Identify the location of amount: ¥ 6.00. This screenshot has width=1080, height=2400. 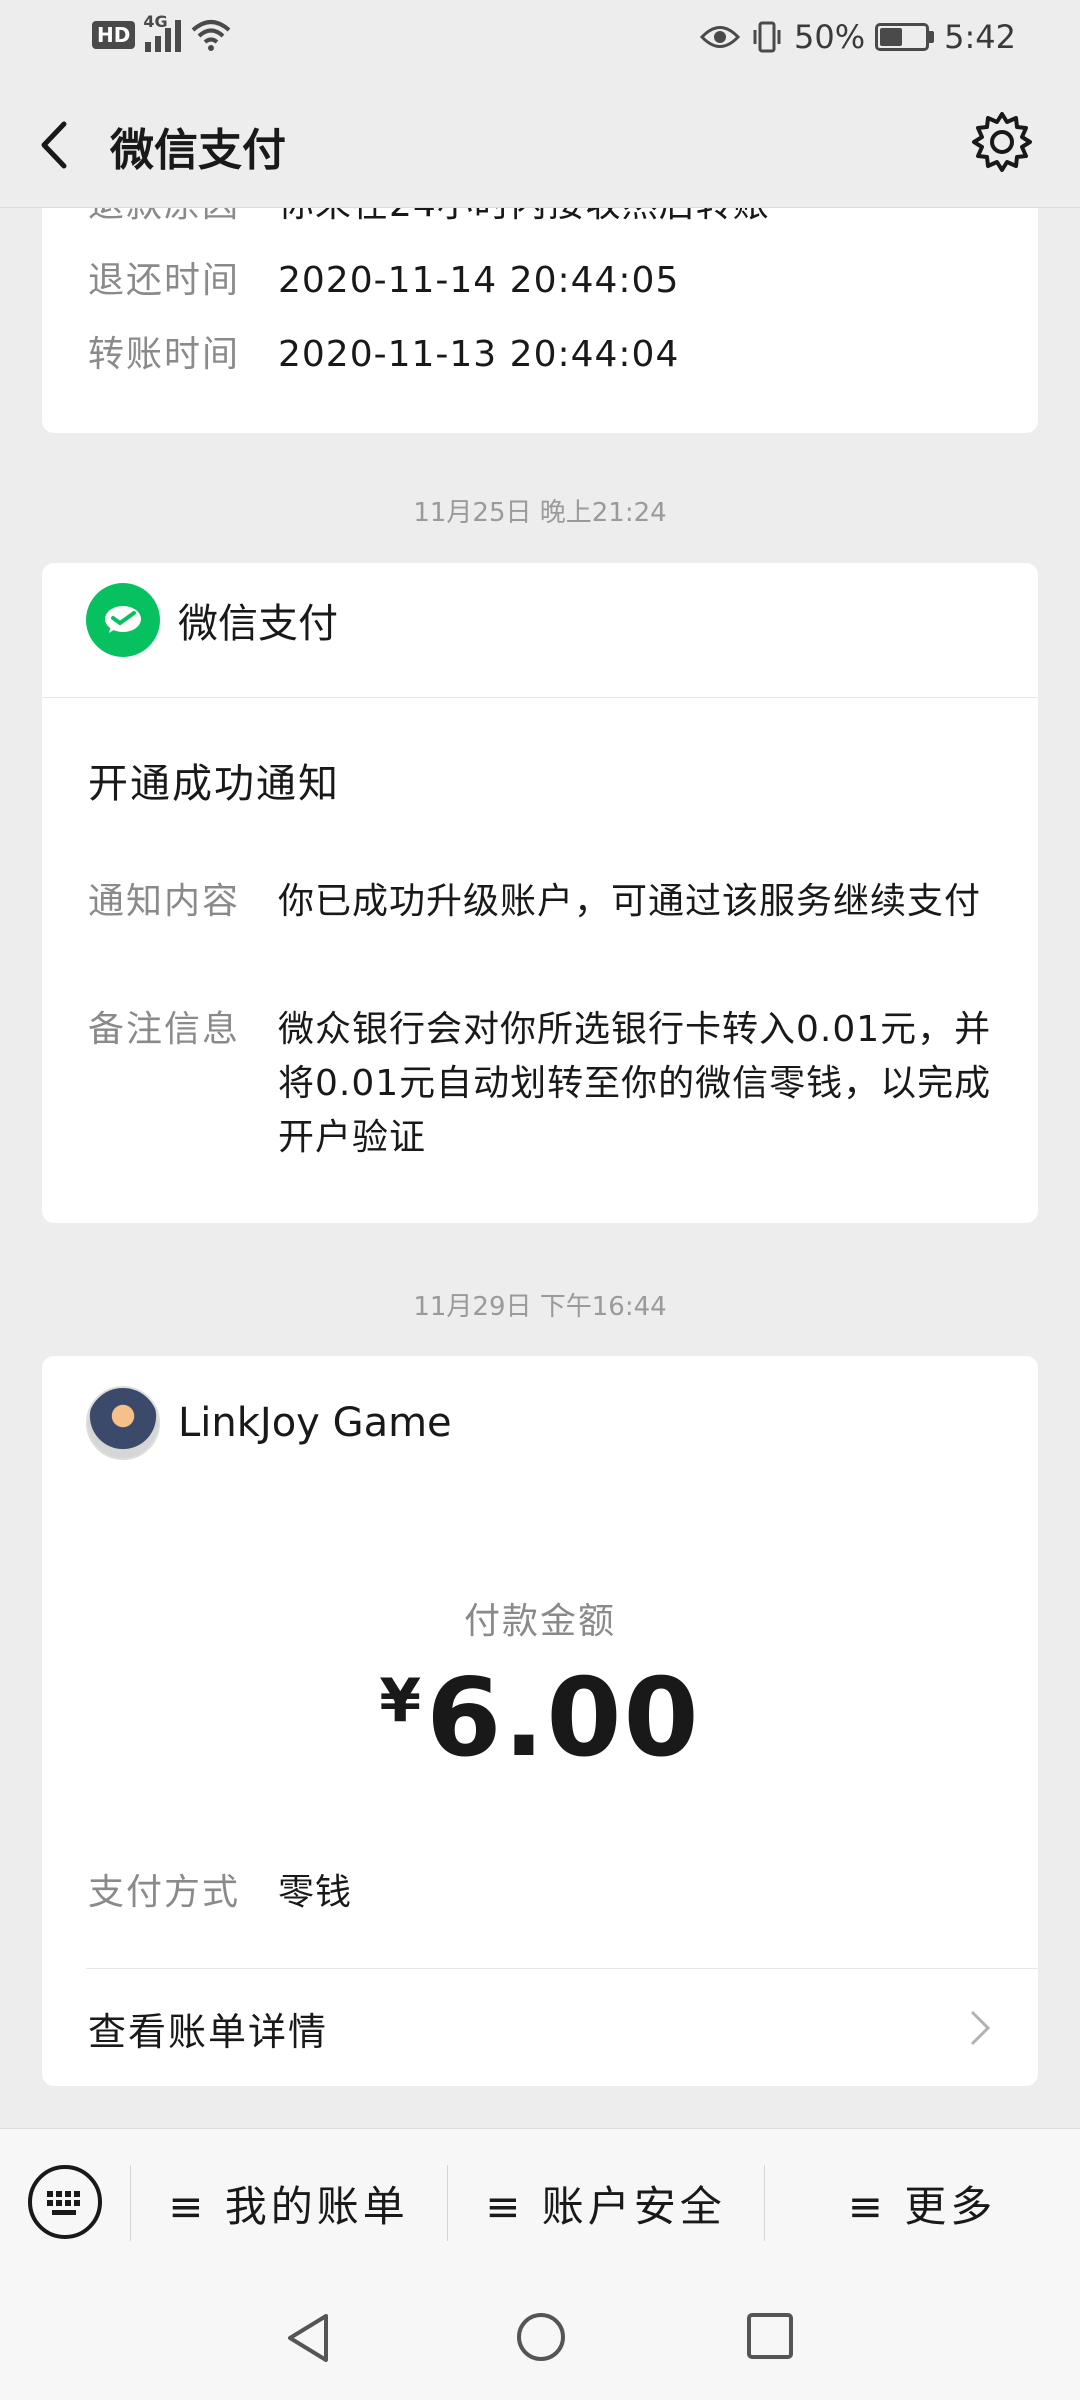
(540, 1718).